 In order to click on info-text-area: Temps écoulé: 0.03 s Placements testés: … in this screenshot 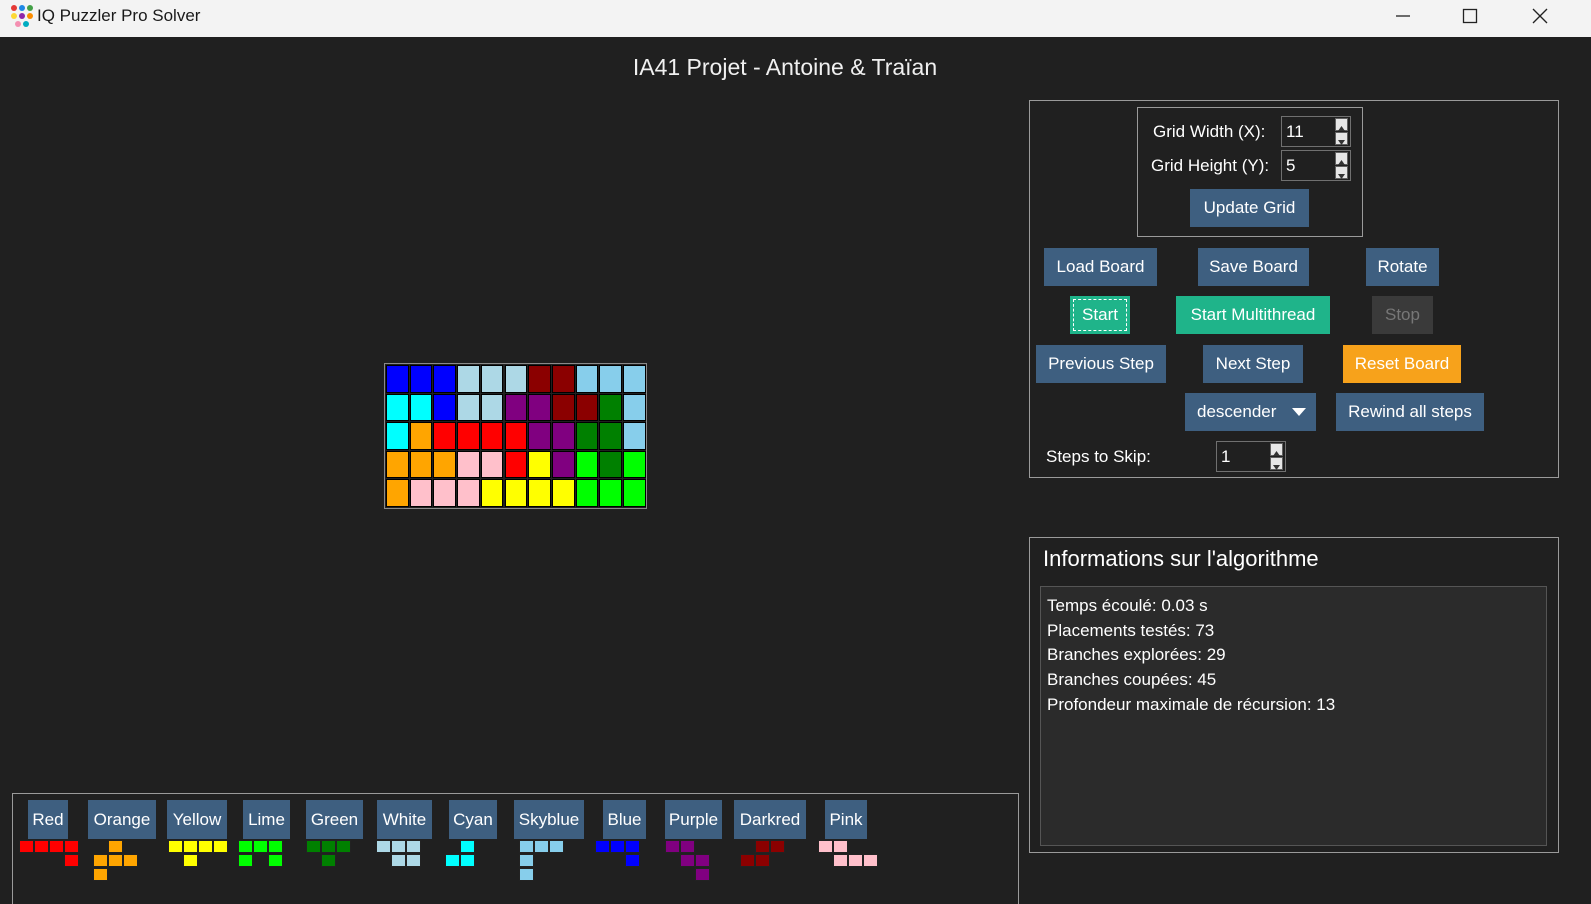, I will do `click(1293, 716)`.